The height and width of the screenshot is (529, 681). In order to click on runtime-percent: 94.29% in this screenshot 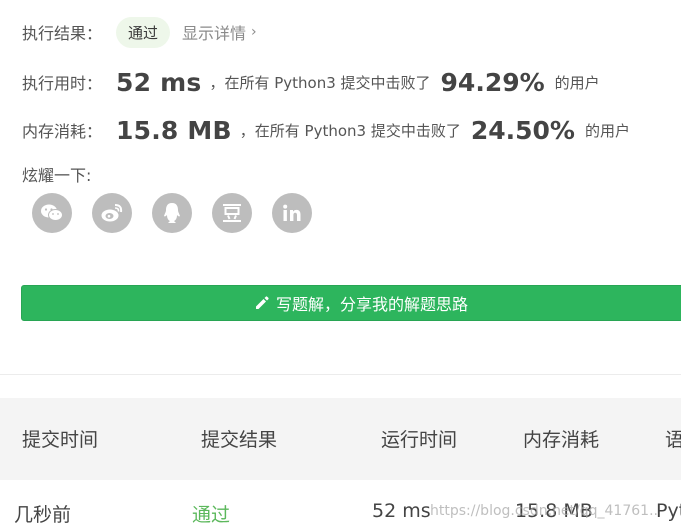, I will do `click(492, 82)`.